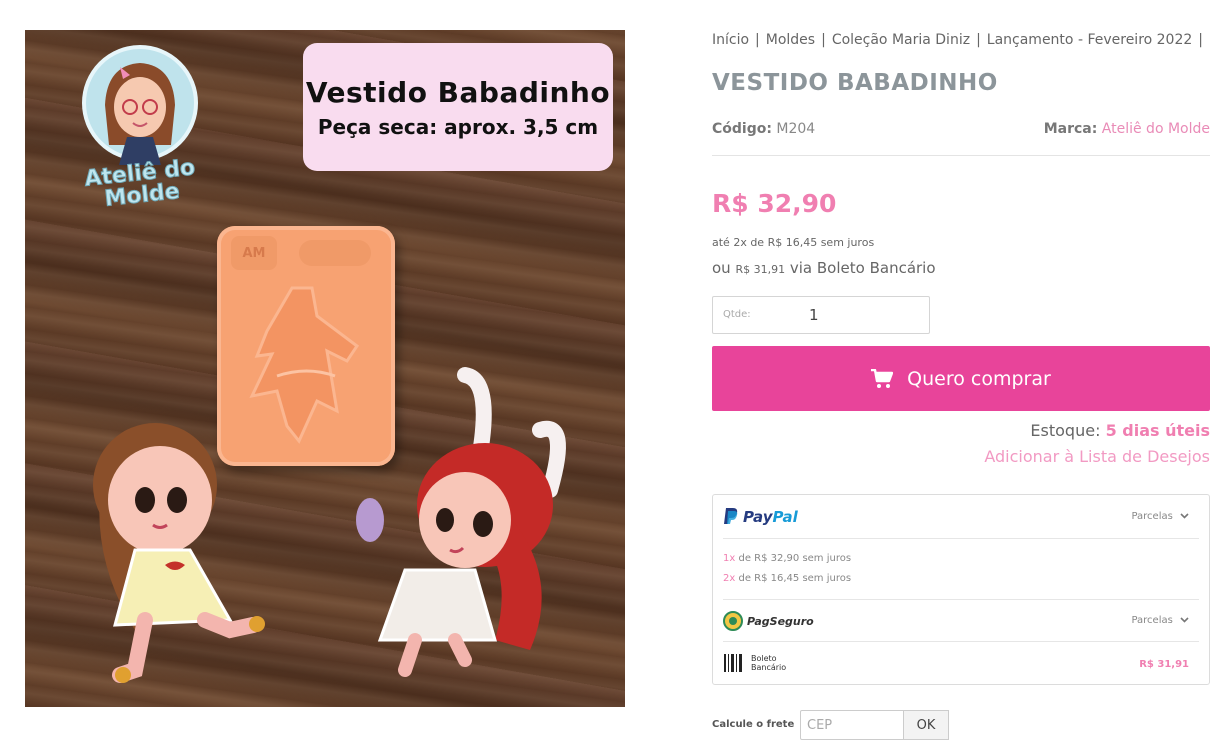  What do you see at coordinates (796, 129) in the screenshot?
I see `code-value: M204` at bounding box center [796, 129].